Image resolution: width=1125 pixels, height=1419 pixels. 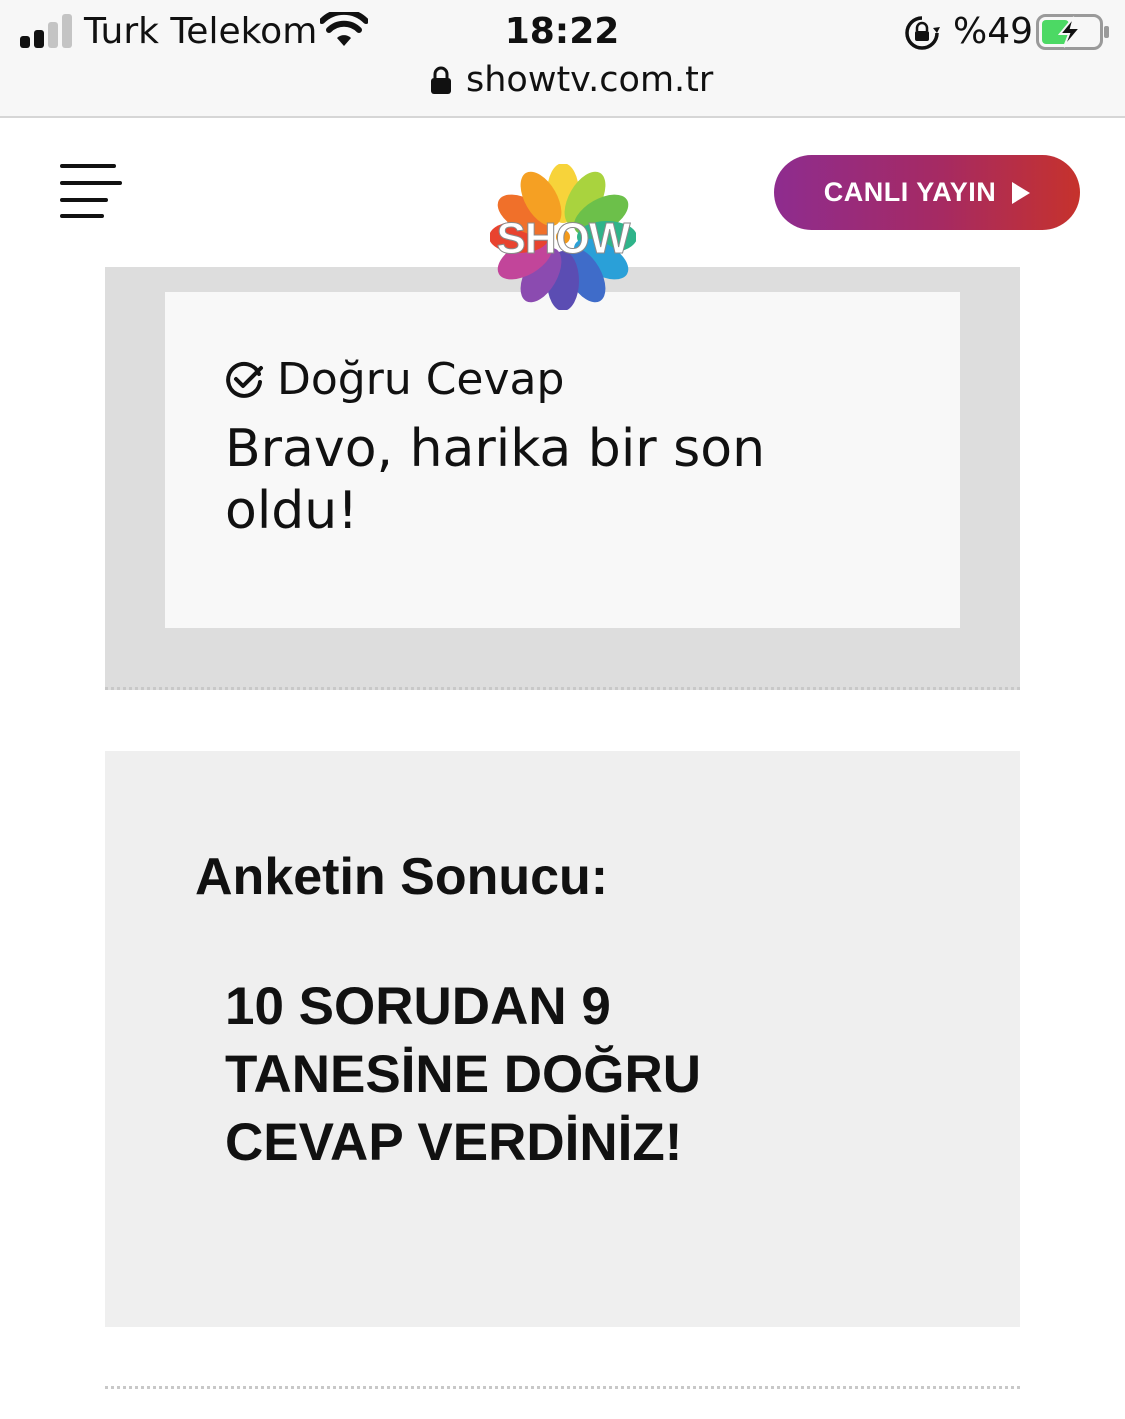 I want to click on battery-percent: %49, so click(x=993, y=31).